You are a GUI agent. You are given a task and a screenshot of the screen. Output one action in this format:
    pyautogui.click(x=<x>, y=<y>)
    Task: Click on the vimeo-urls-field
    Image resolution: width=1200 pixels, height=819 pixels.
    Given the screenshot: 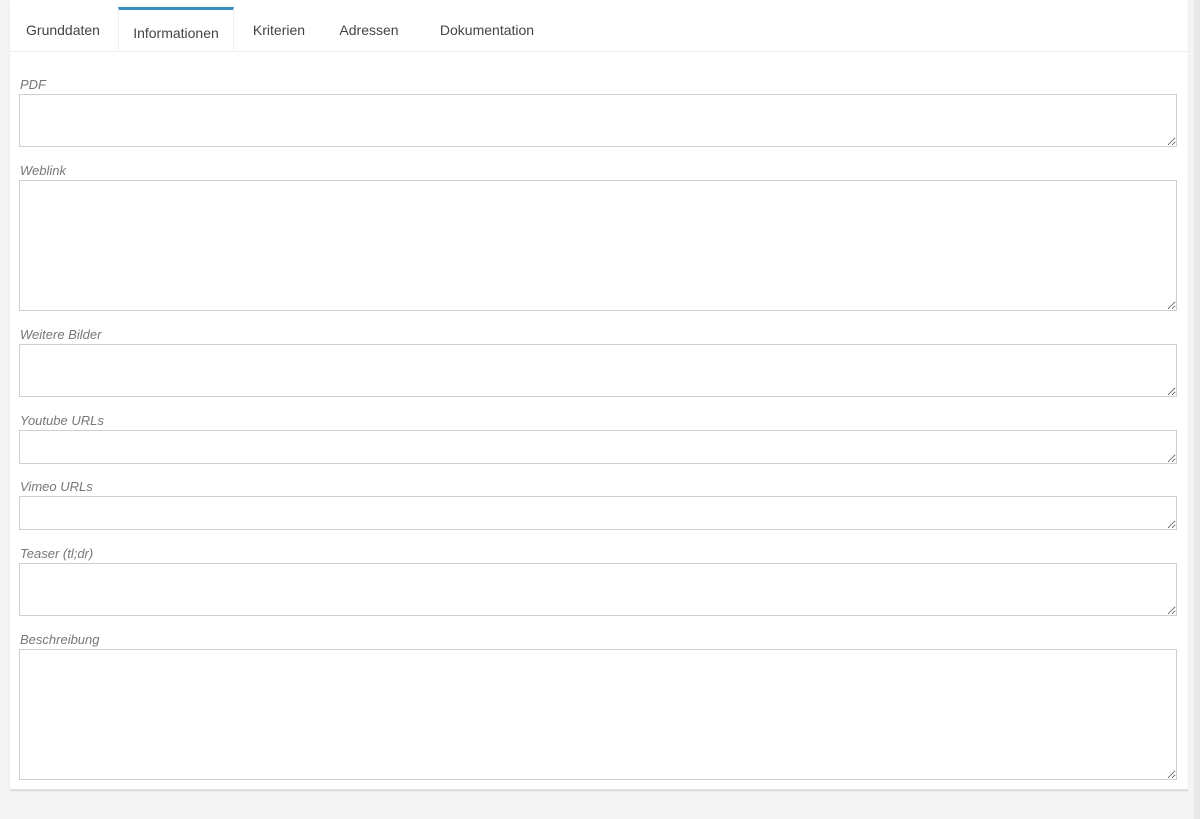 What is the action you would take?
    pyautogui.click(x=598, y=513)
    